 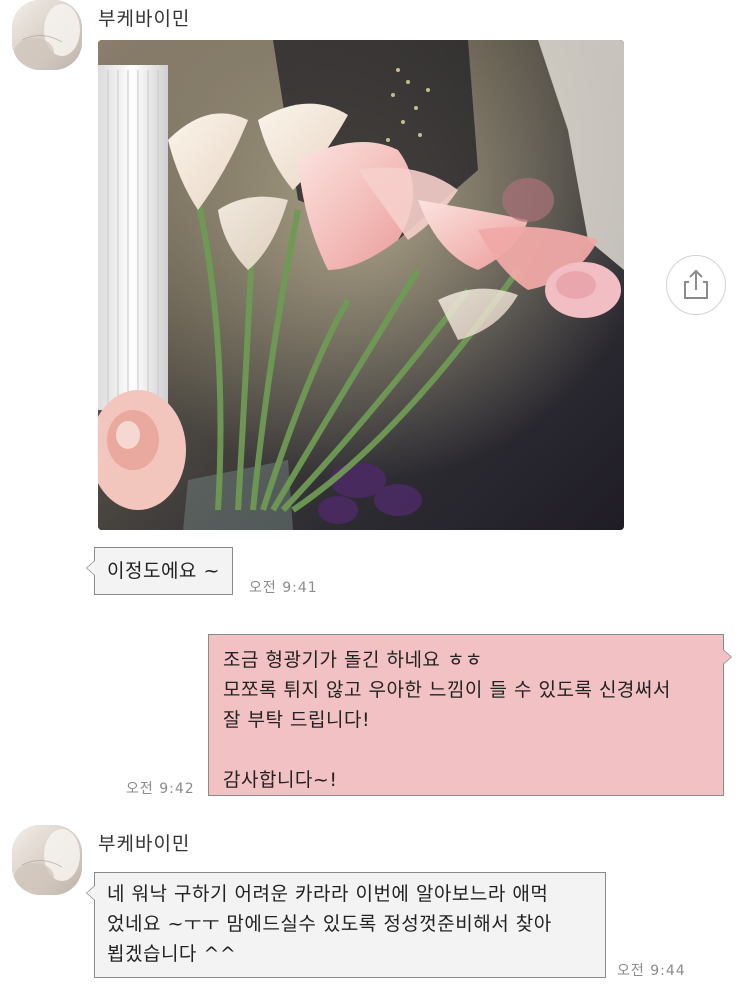 I want to click on incoming-message-bubble: 이정도에요 ~, so click(x=159, y=571).